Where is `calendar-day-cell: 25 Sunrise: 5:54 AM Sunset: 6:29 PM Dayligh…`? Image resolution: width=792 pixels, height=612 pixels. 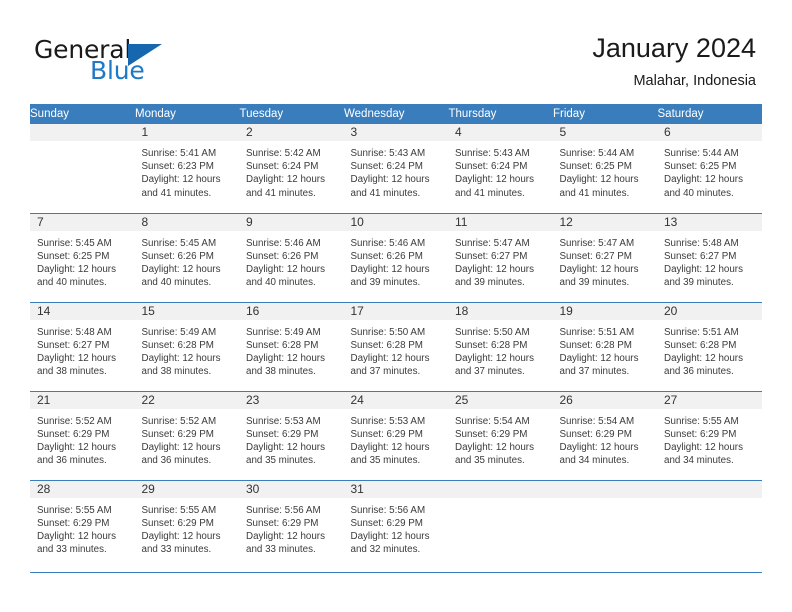
calendar-day-cell: 25 Sunrise: 5:54 AM Sunset: 6:29 PM Dayligh… is located at coordinates (500, 436).